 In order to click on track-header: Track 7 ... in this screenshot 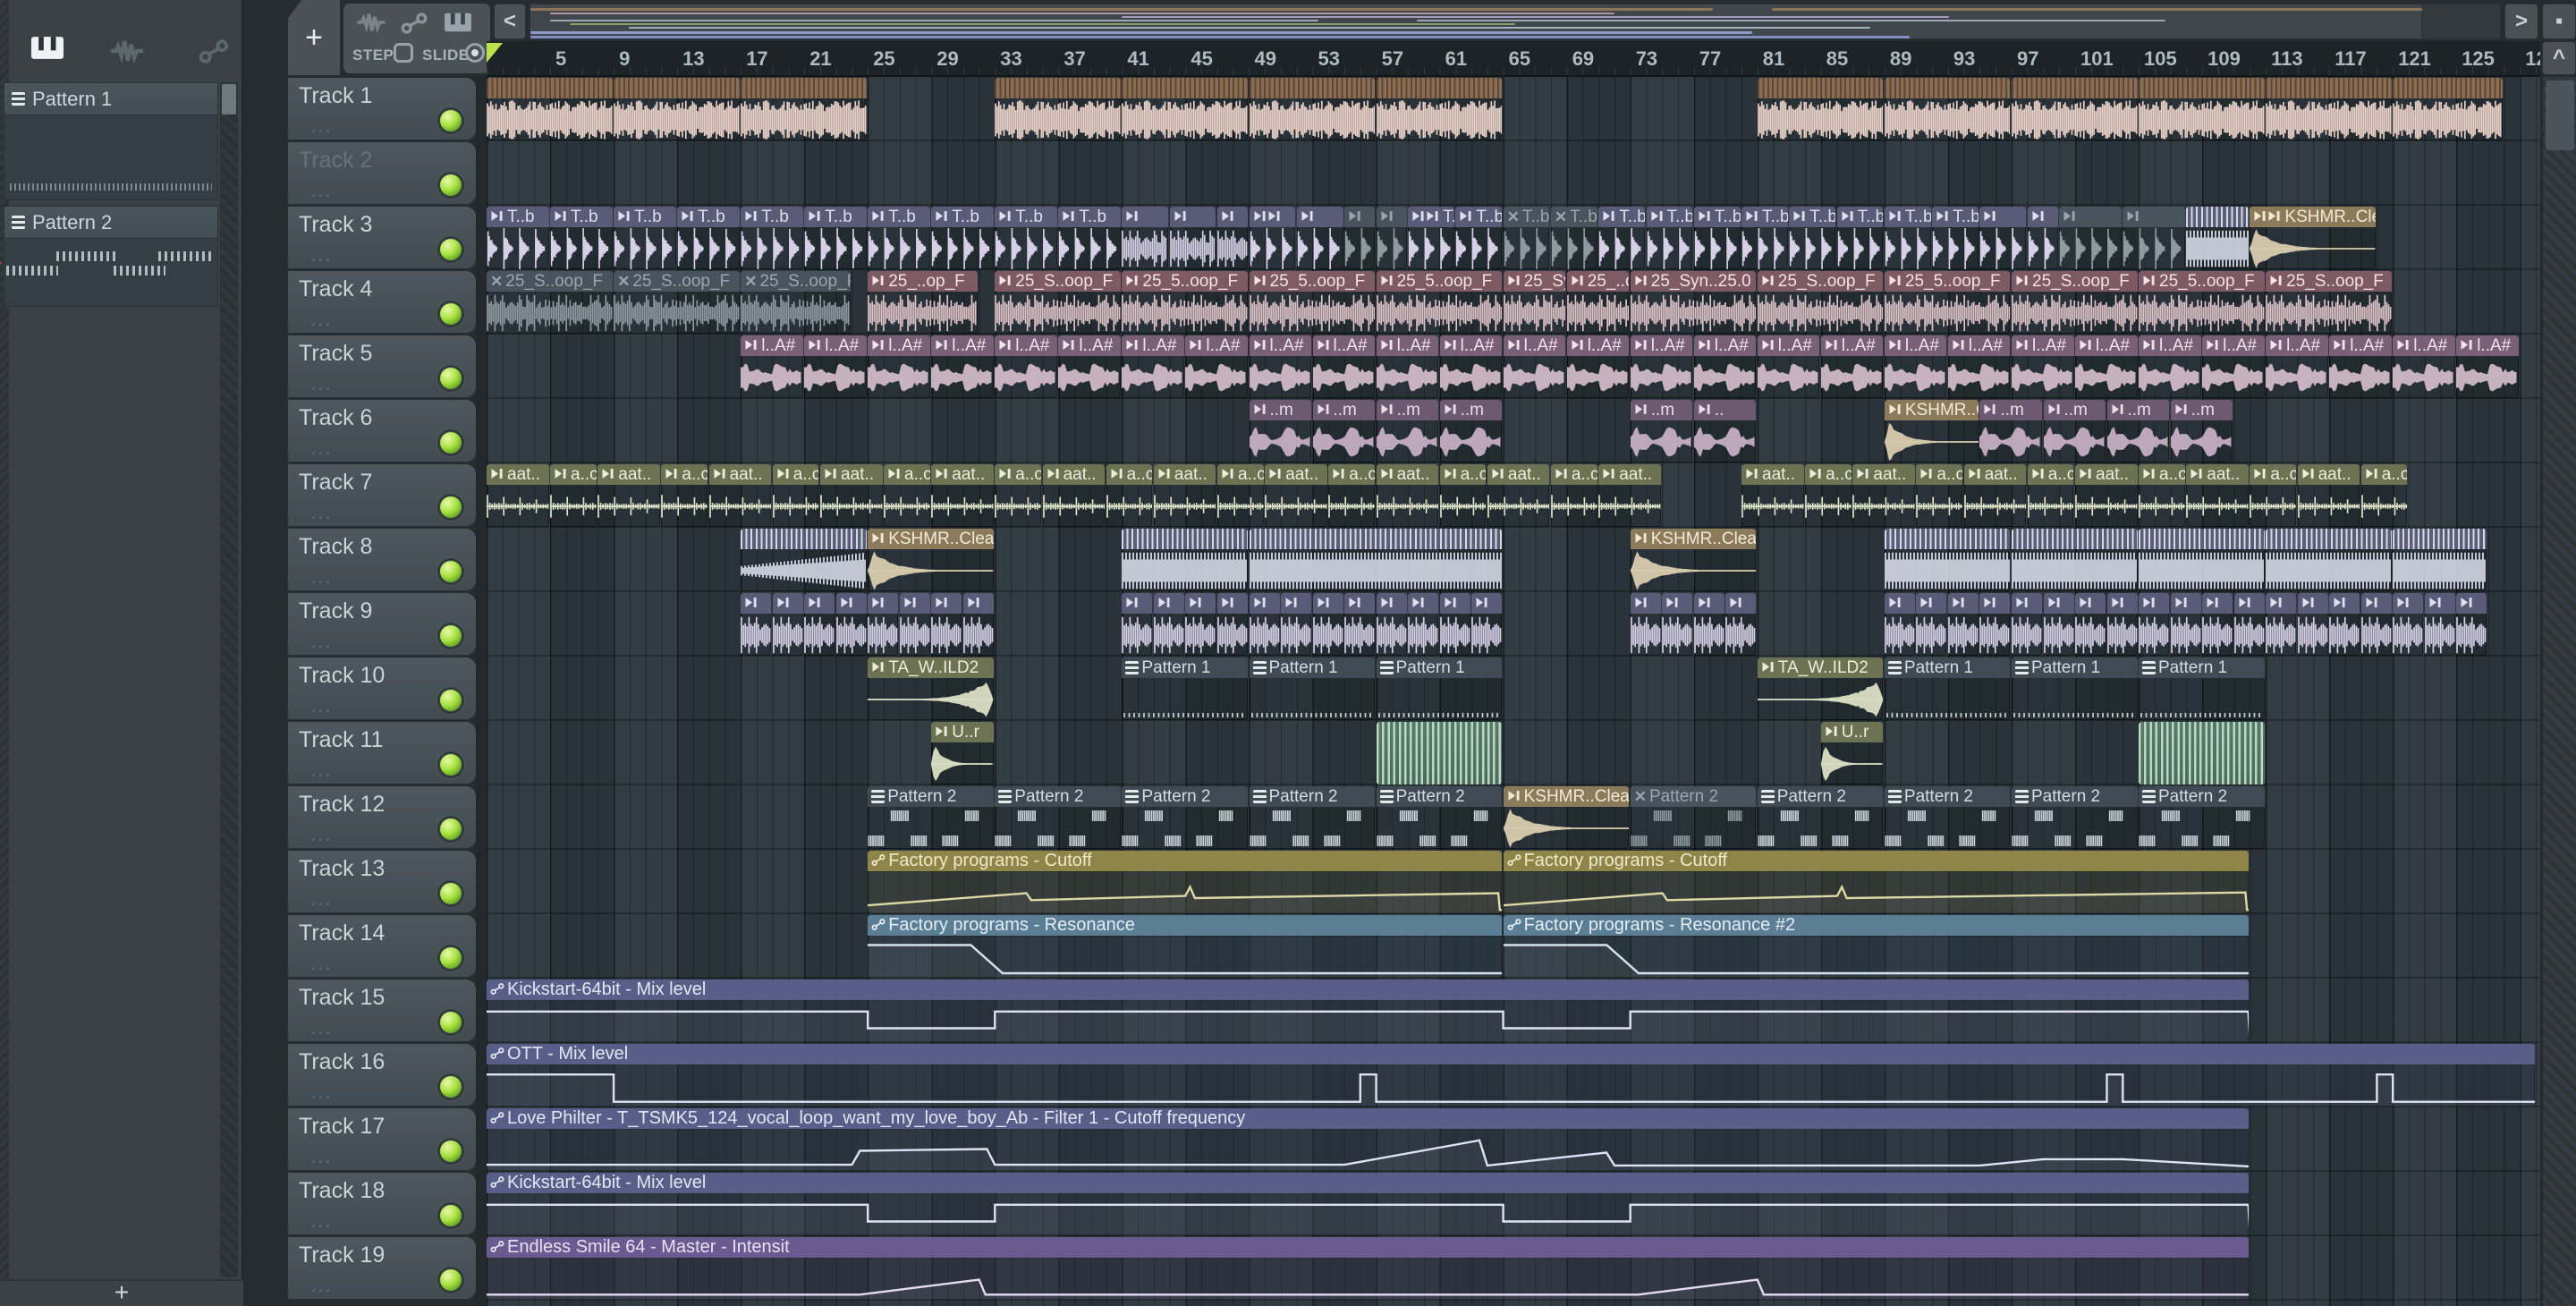, I will do `click(382, 496)`.